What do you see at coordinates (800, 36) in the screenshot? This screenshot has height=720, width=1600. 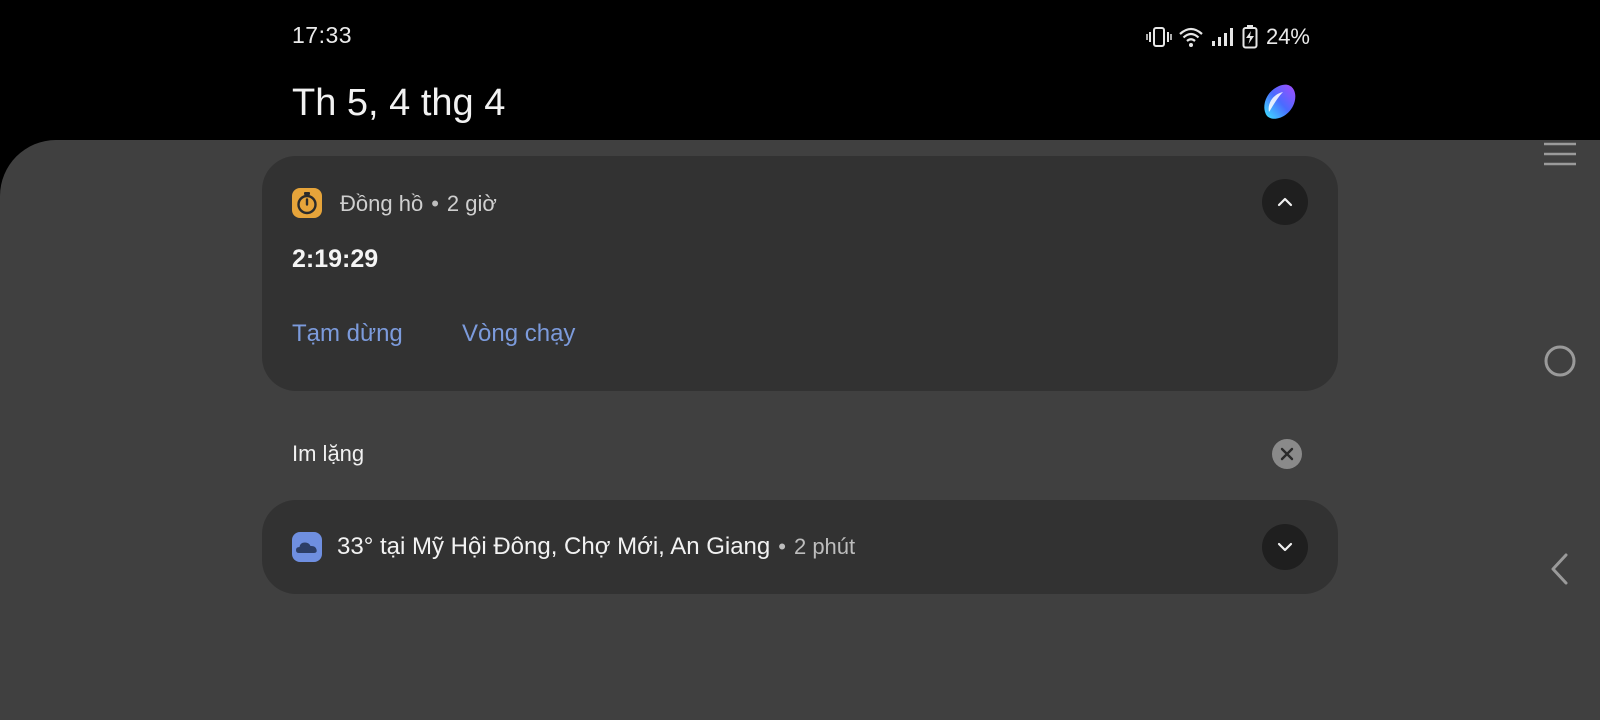 I see `status-bar: 17:33 24%` at bounding box center [800, 36].